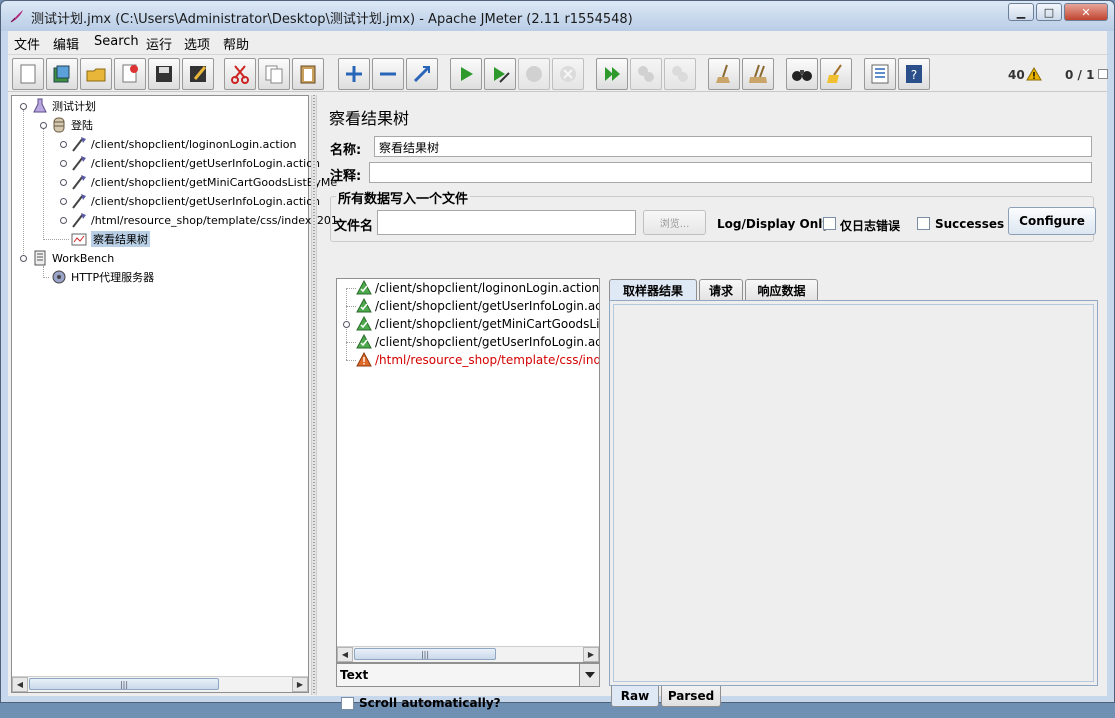 This screenshot has width=1115, height=718. I want to click on results-horizontal-scrollbar: ◀ ||| ▶, so click(468, 654).